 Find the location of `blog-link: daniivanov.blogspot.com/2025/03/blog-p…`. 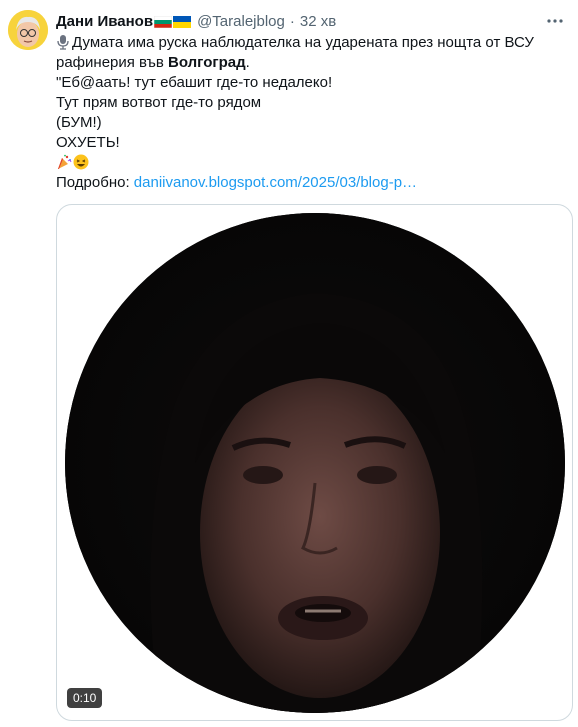

blog-link: daniivanov.blogspot.com/2025/03/blog-p… is located at coordinates (275, 182).